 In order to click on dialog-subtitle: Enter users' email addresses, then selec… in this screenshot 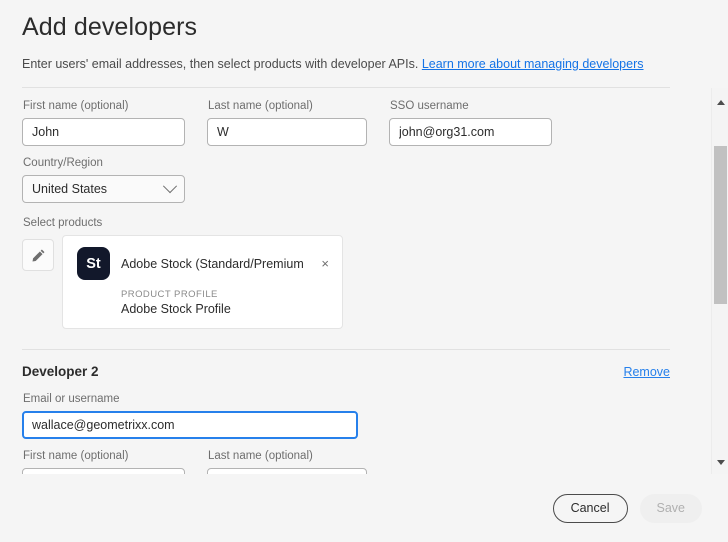, I will do `click(363, 64)`.